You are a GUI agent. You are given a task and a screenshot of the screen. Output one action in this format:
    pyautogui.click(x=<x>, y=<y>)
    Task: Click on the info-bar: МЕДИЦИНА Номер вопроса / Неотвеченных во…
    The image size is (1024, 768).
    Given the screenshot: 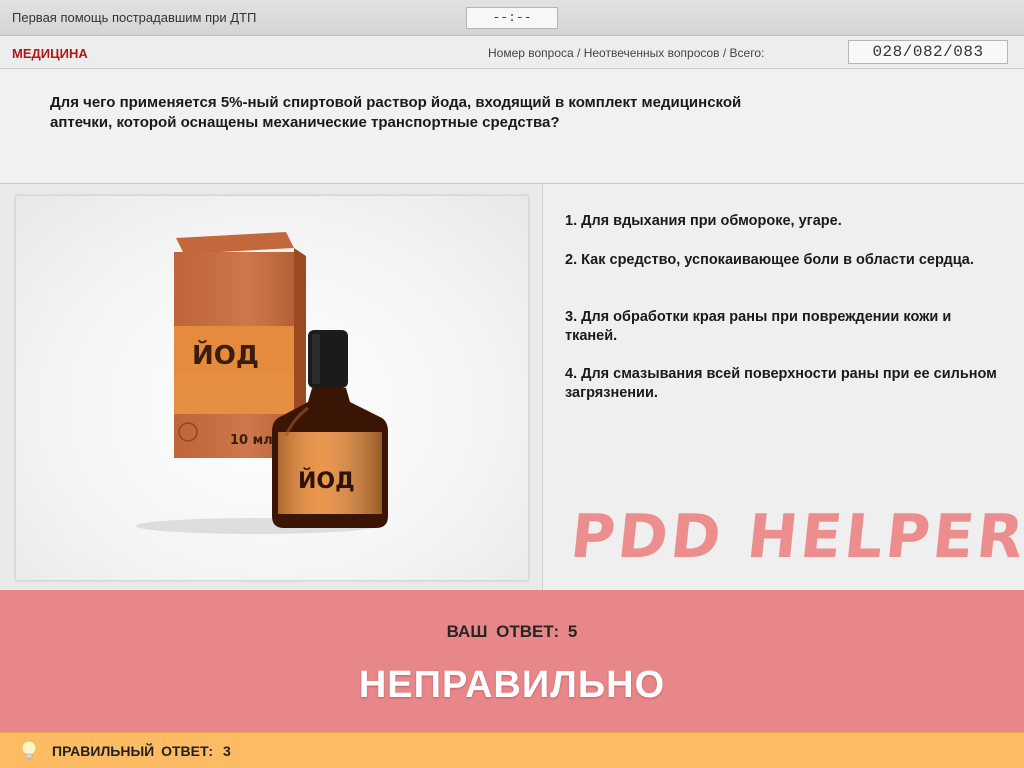 What is the action you would take?
    pyautogui.click(x=512, y=52)
    